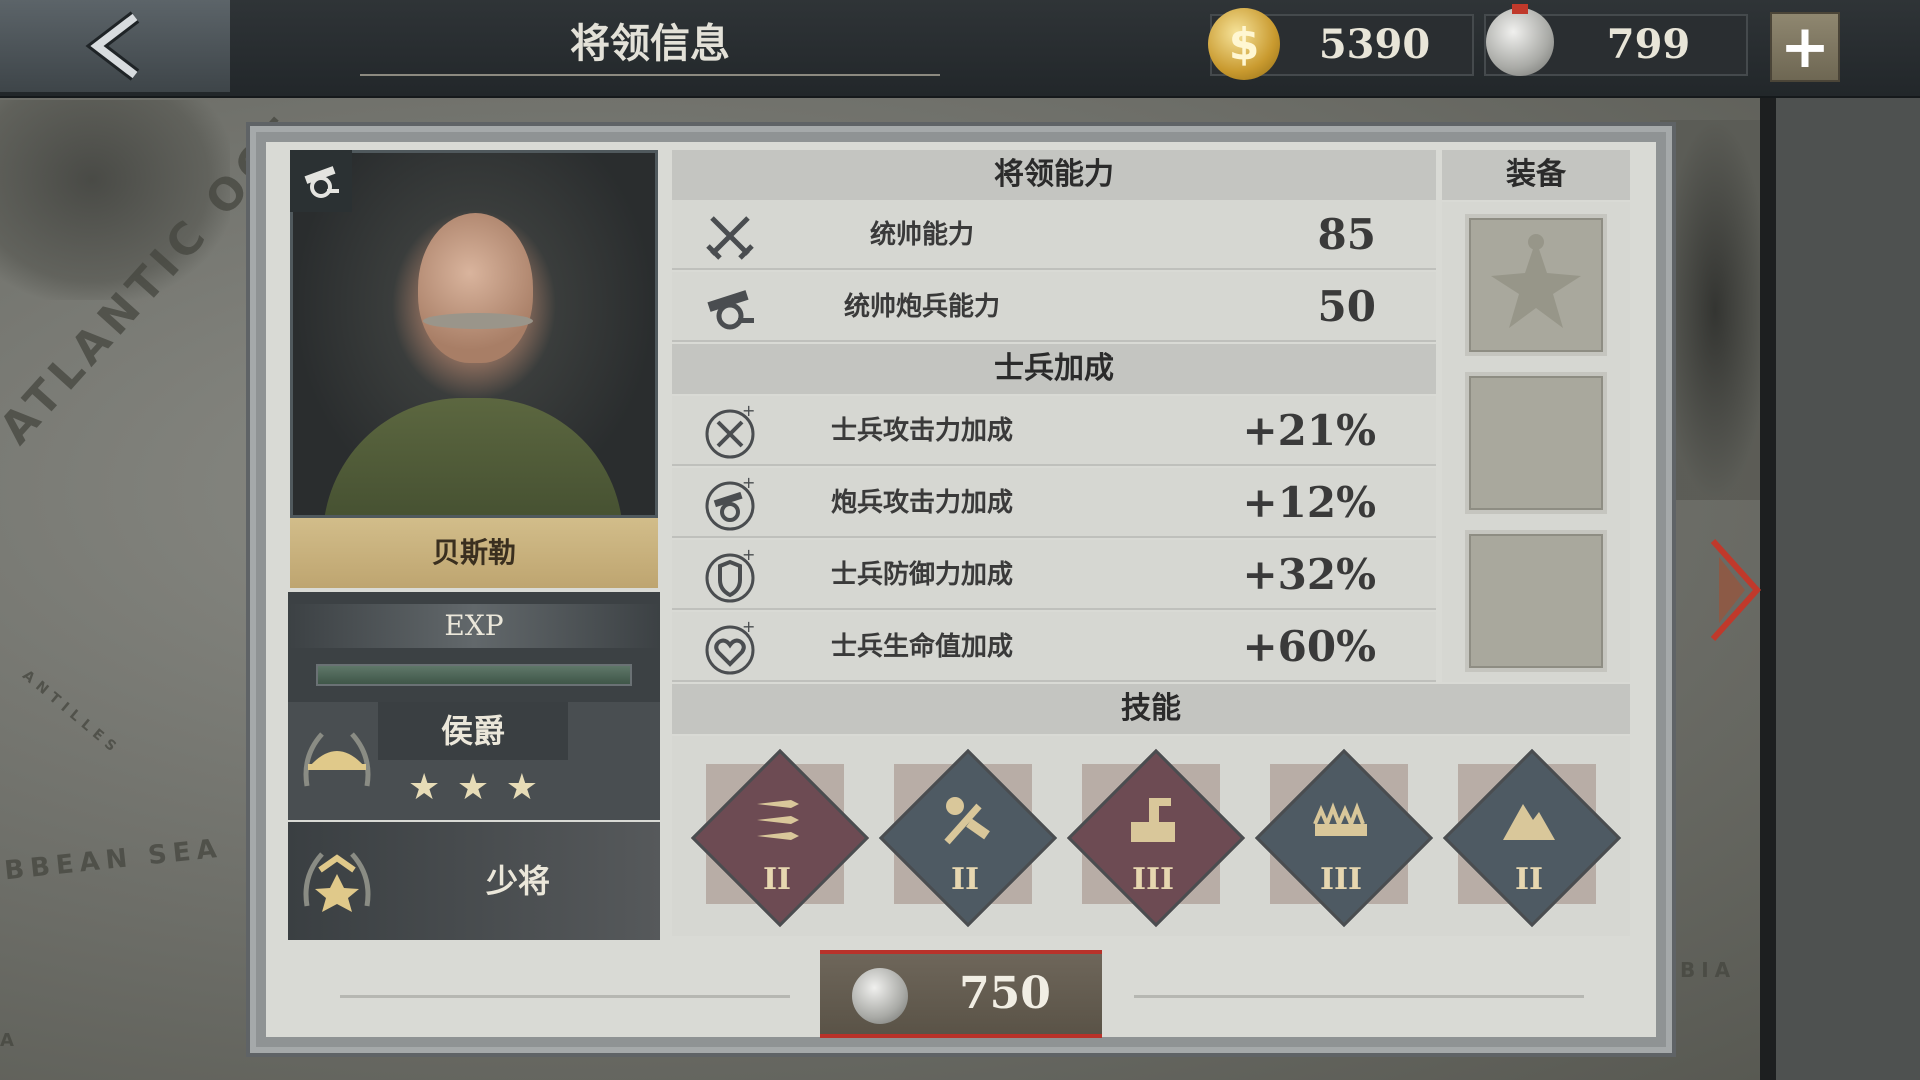  Describe the element at coordinates (1005, 993) in the screenshot. I see `promote-cost-value: 750` at that location.